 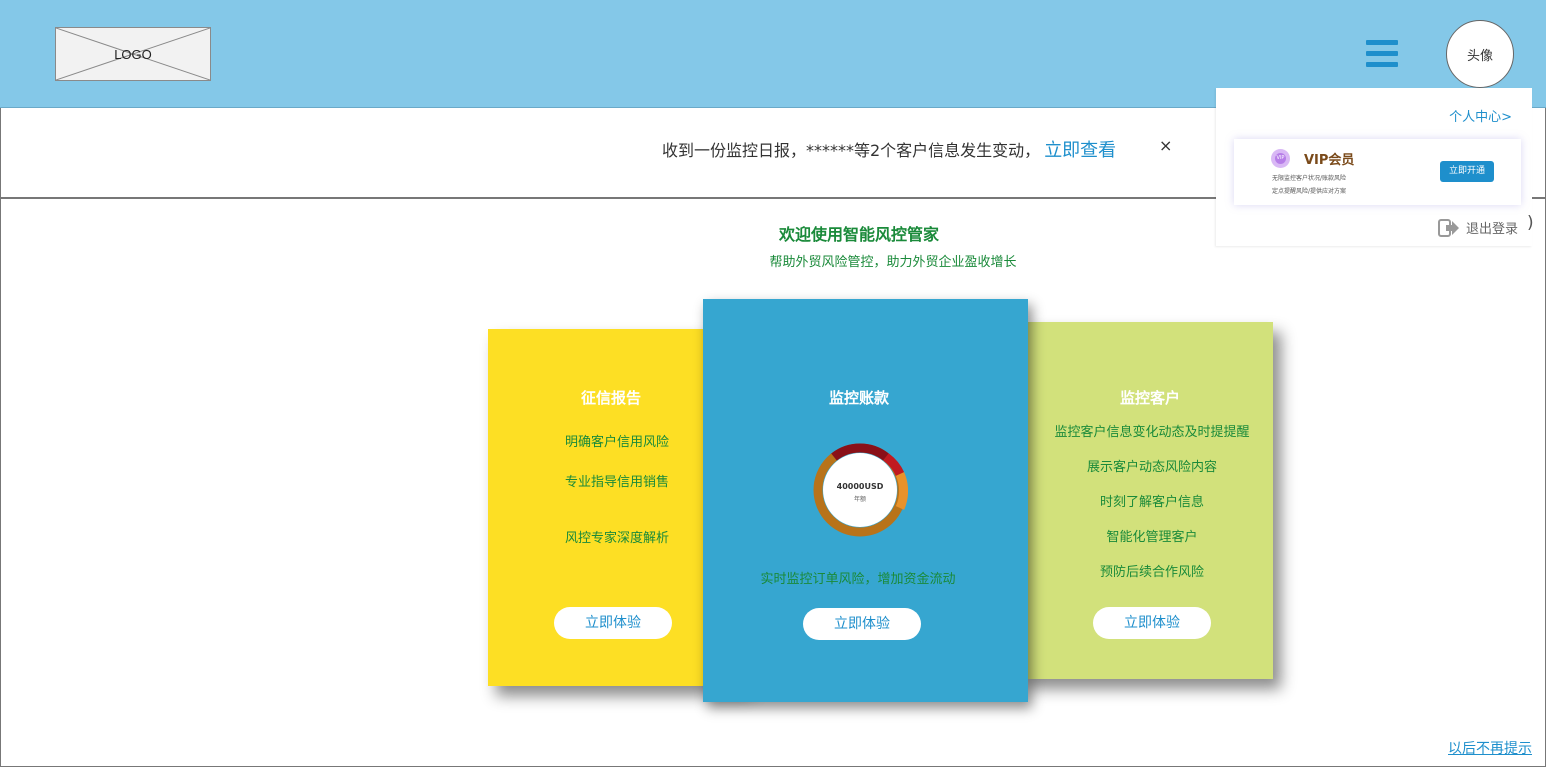 I want to click on card-title: 监控客户, so click(x=1149, y=398).